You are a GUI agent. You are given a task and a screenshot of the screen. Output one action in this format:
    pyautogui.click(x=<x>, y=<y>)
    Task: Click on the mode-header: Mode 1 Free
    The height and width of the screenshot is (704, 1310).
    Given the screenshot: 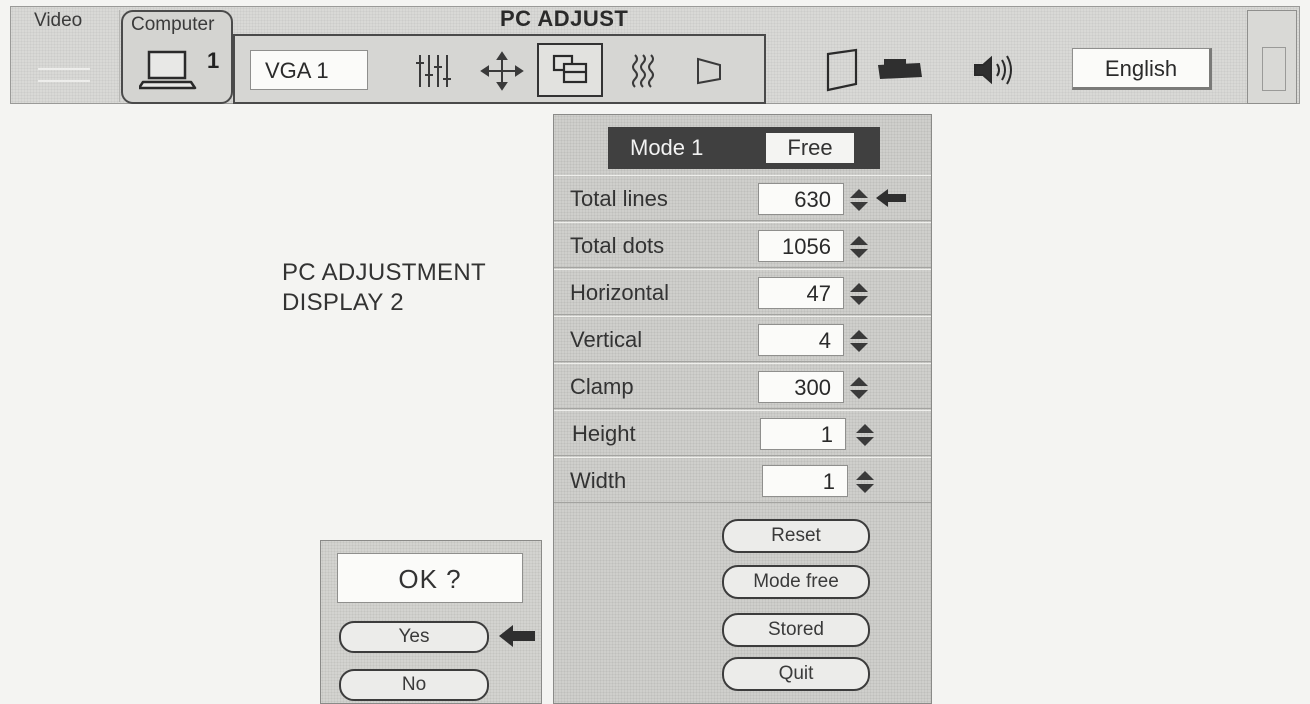 What is the action you would take?
    pyautogui.click(x=744, y=148)
    